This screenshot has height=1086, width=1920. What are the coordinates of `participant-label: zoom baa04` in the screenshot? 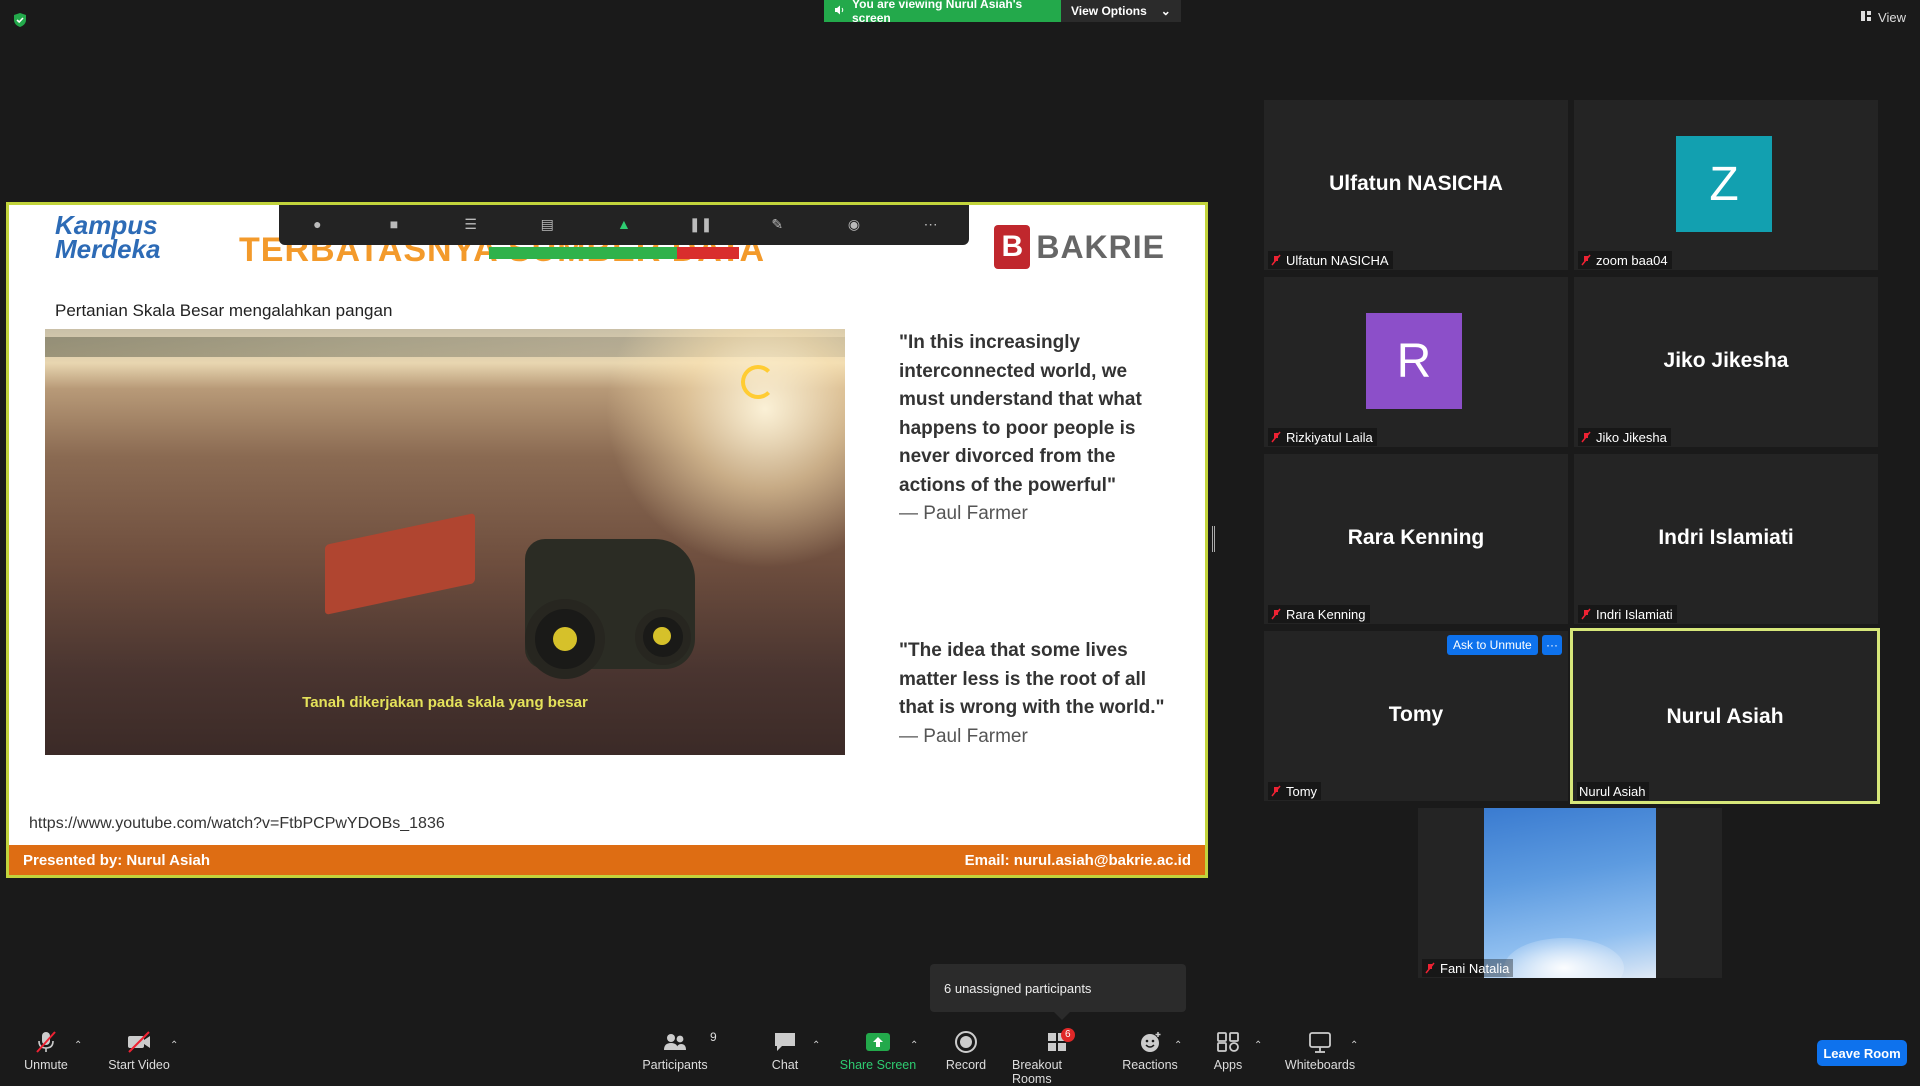 It's located at (1625, 260).